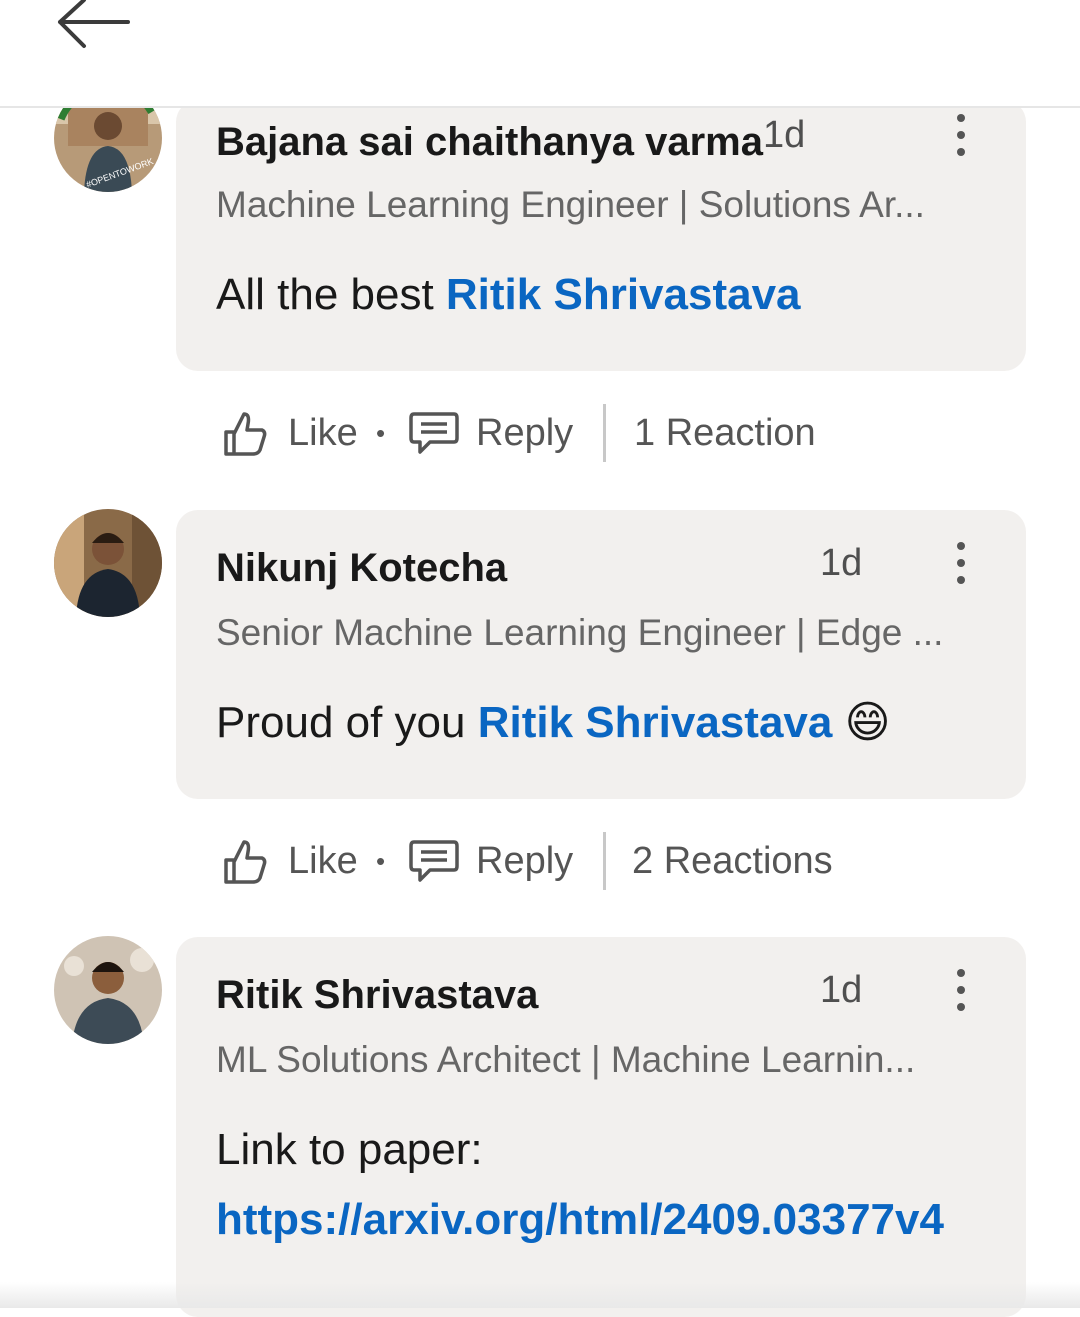 Image resolution: width=1080 pixels, height=1317 pixels. What do you see at coordinates (591, 1220) in the screenshot?
I see `paper-link: https://arxiv.org/html/2409.03377v4` at bounding box center [591, 1220].